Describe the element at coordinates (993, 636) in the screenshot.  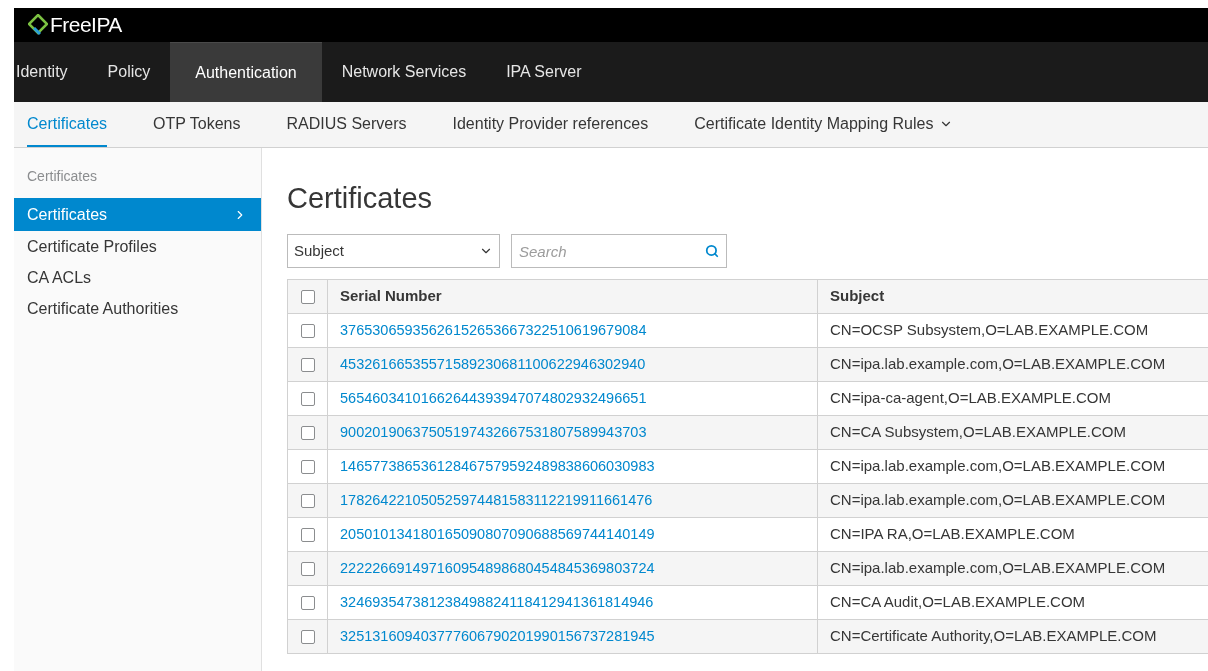
I see `subject-cell: CN=Certificate Authority,O=LAB.EXAMPLE.COM` at that location.